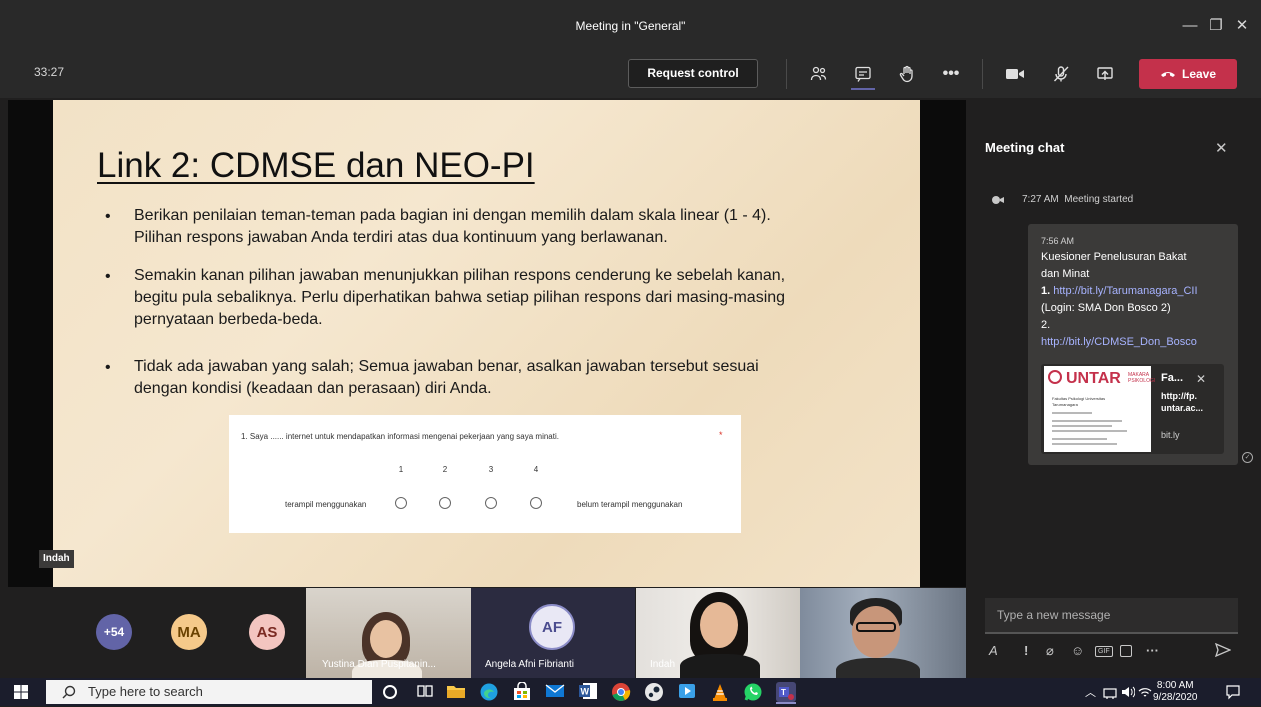  I want to click on scale-label: 2, so click(445, 469).